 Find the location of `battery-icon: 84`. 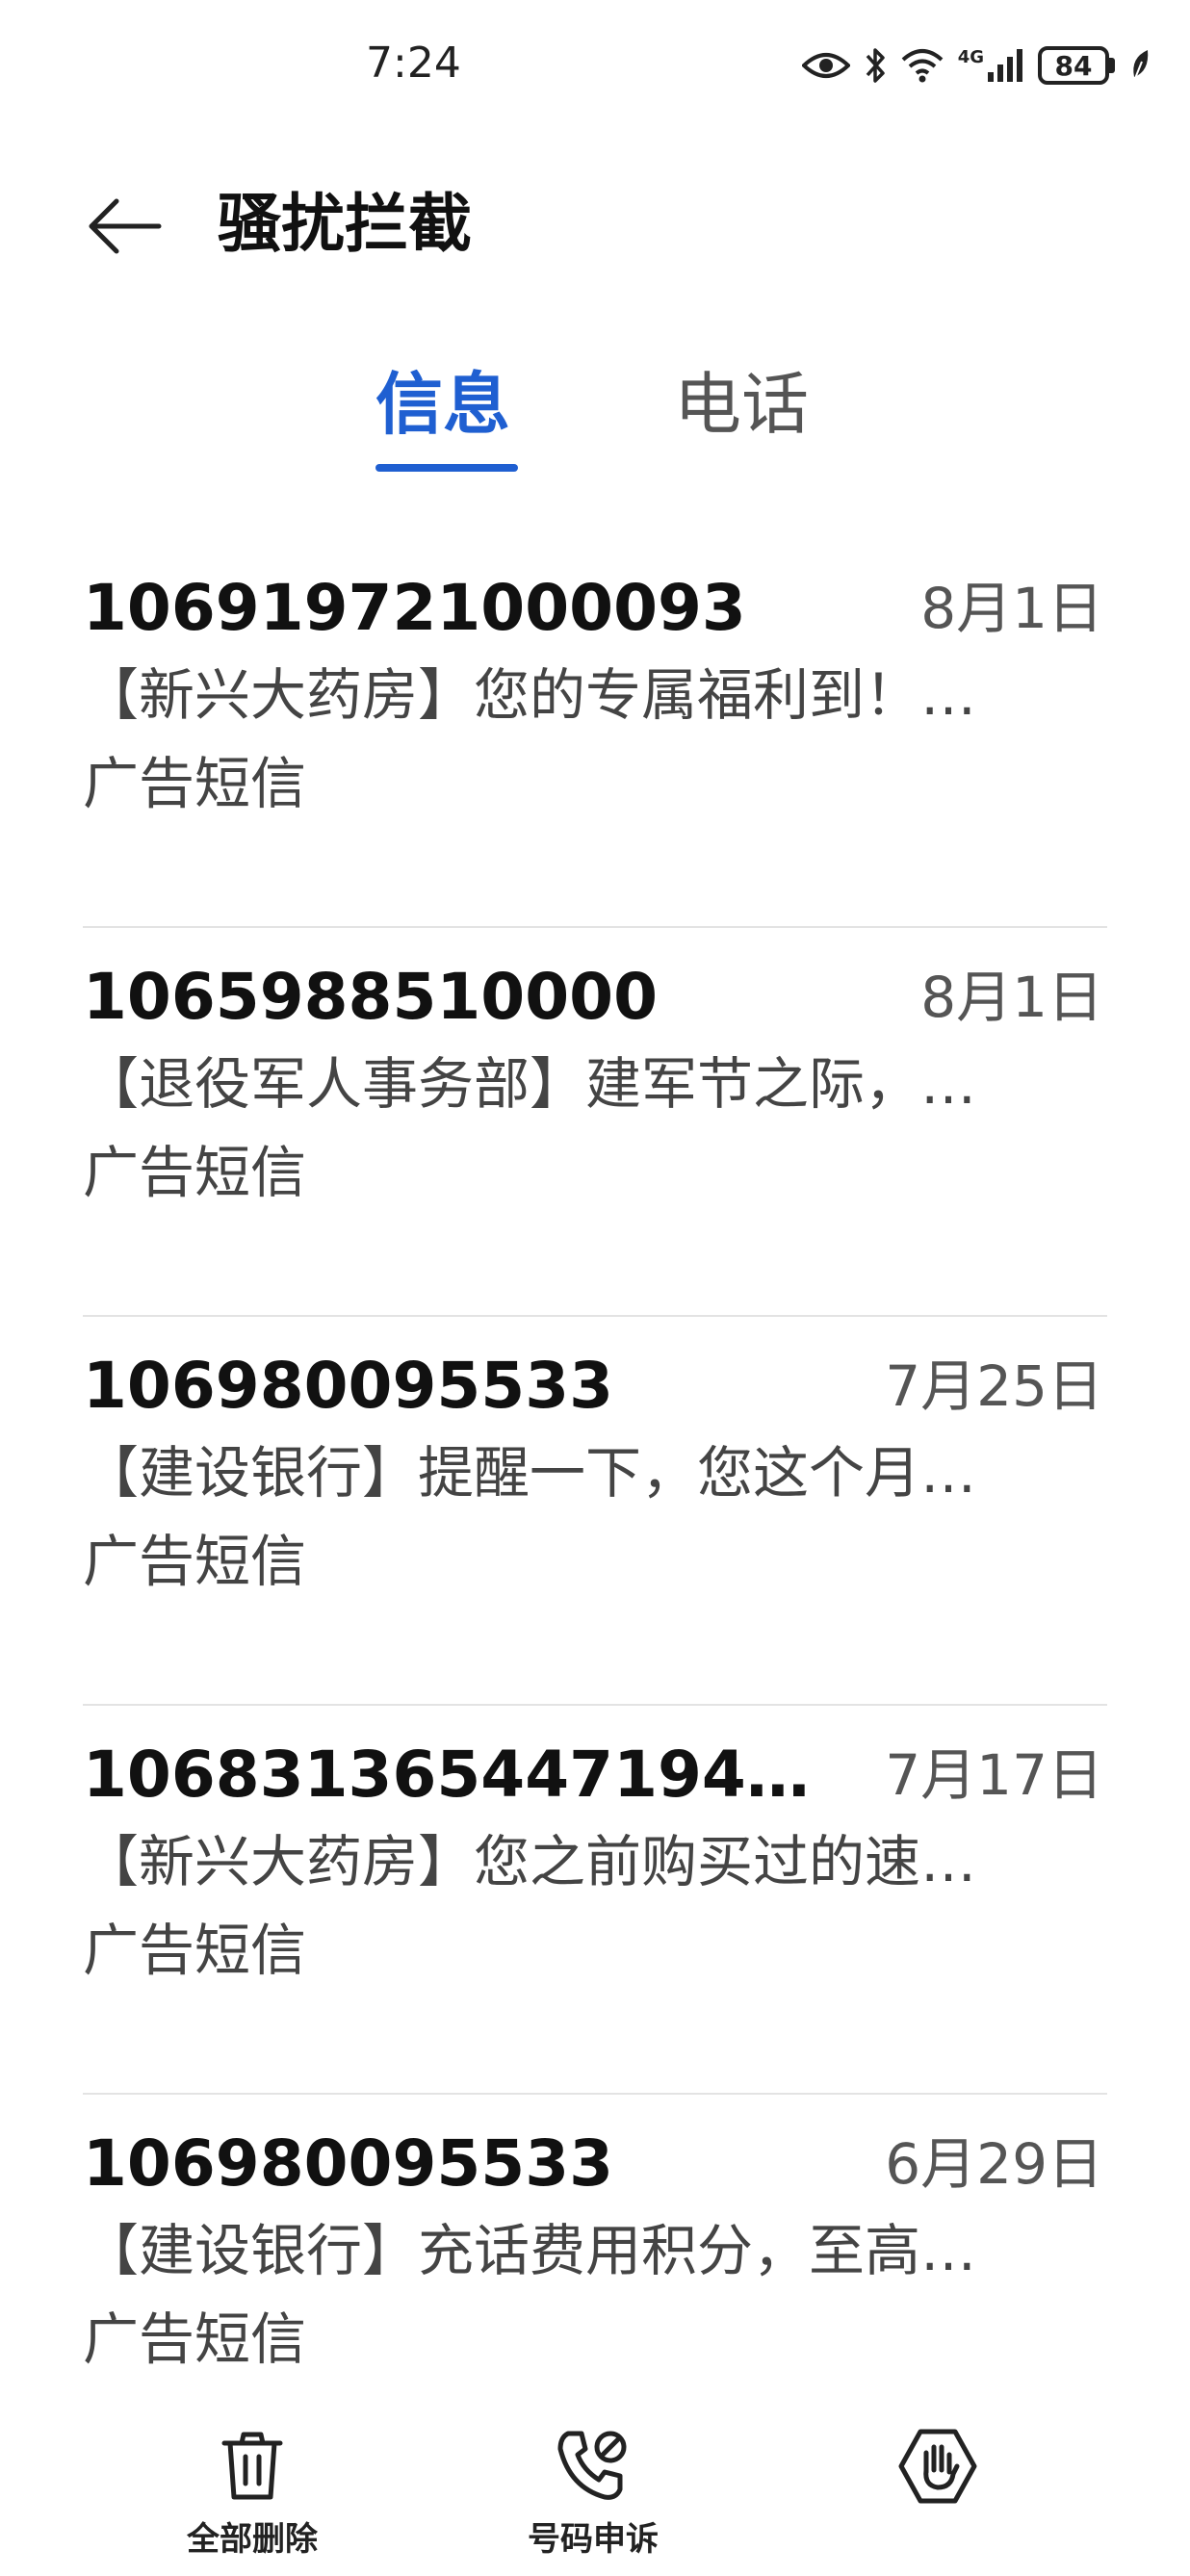

battery-icon: 84 is located at coordinates (1077, 65).